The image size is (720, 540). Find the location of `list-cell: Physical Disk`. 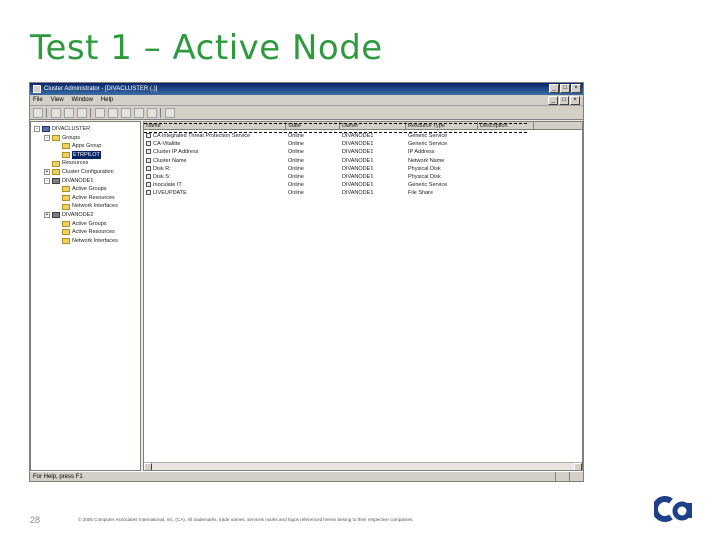

list-cell: Physical Disk is located at coordinates (424, 168).